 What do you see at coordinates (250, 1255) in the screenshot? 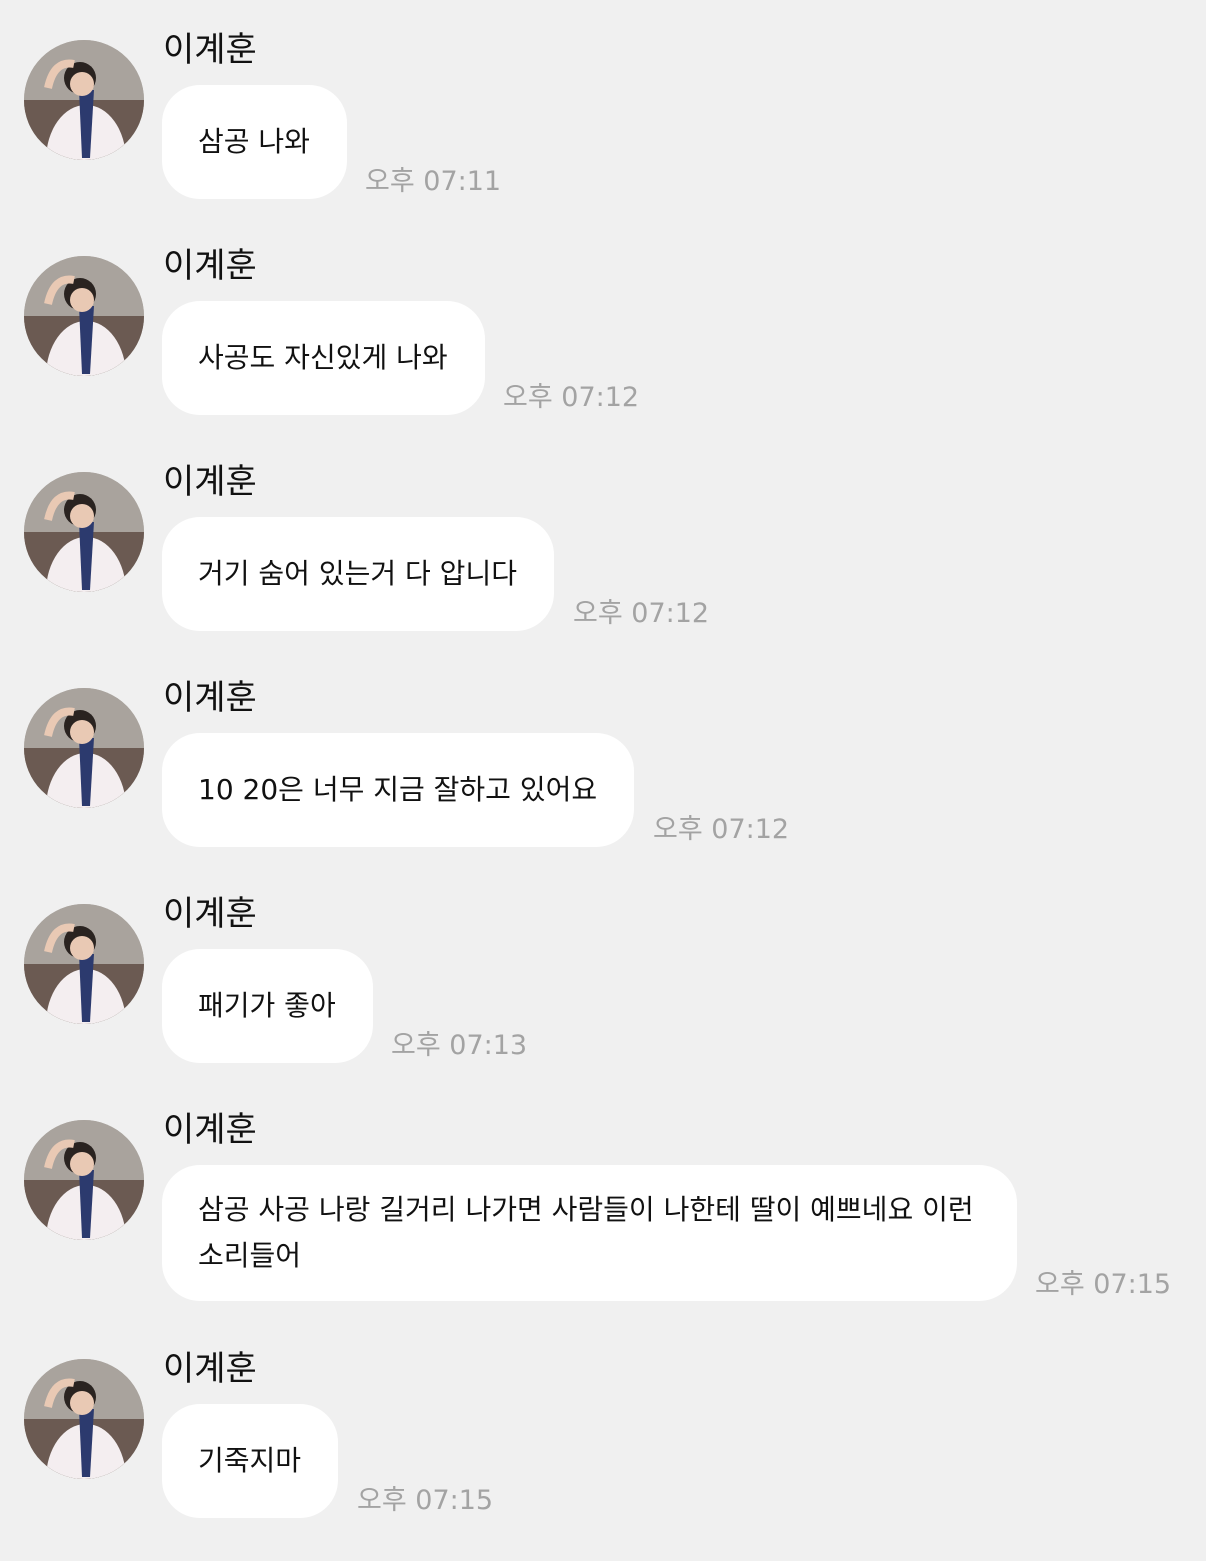
I see `message-text-line: 소리들어` at bounding box center [250, 1255].